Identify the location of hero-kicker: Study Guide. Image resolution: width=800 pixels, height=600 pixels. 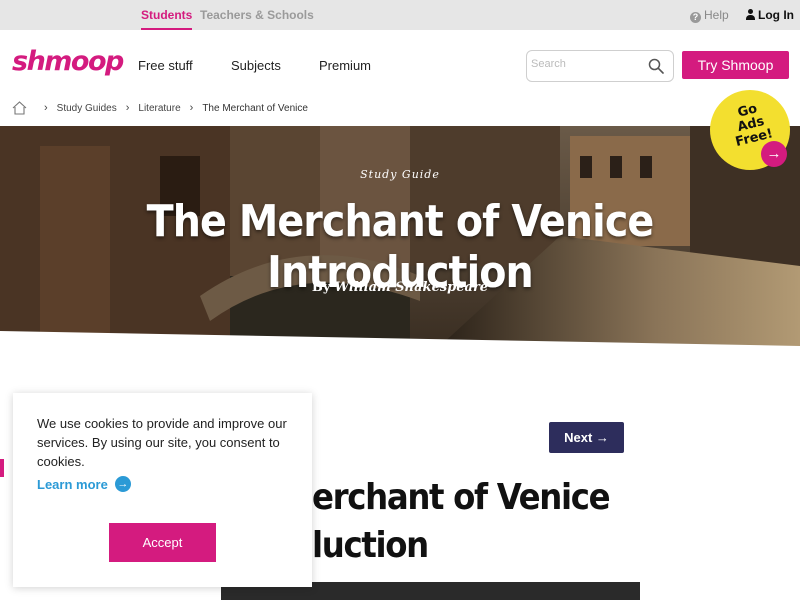
(400, 174).